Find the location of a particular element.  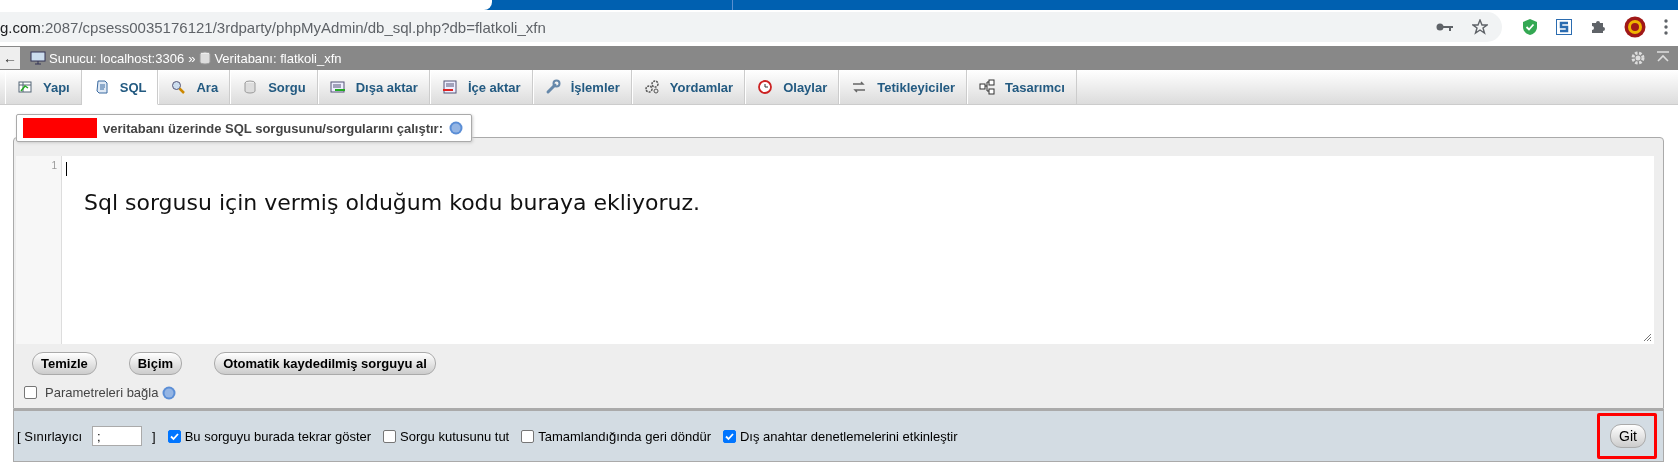

export-icon is located at coordinates (337, 87).